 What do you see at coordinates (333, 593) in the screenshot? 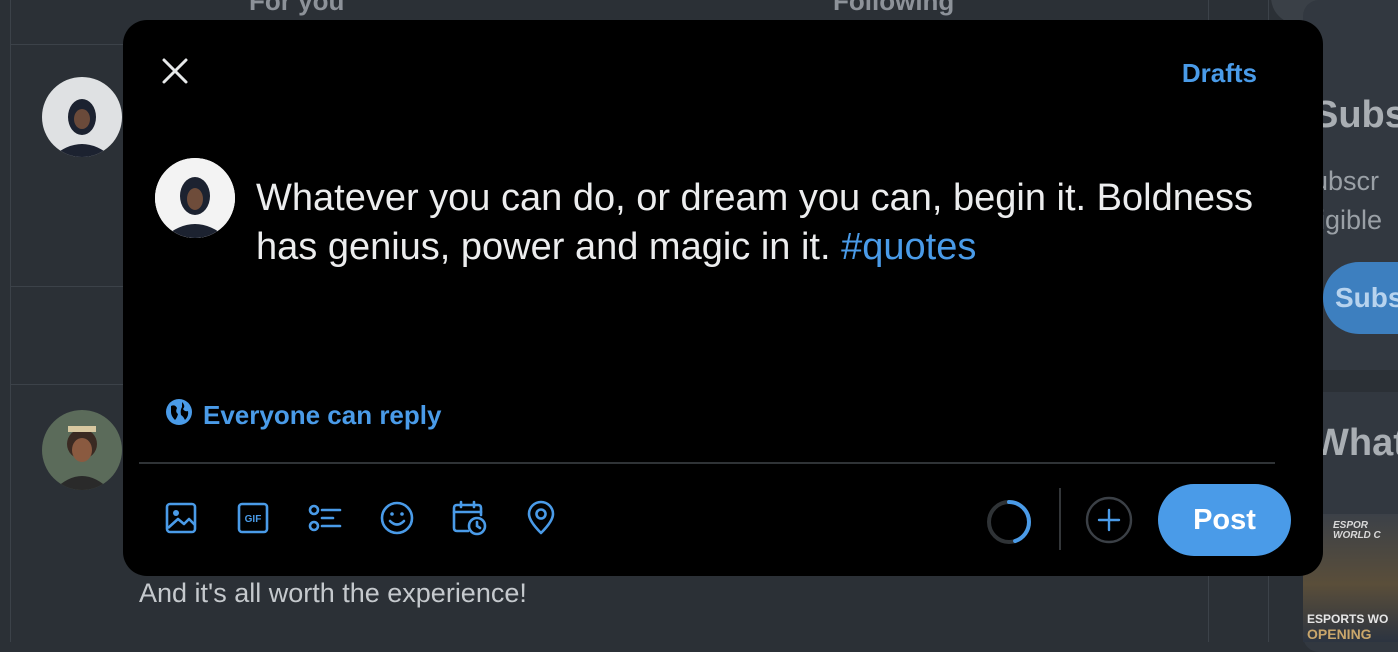
I see `tweet-text: And it's all worth the experience!` at bounding box center [333, 593].